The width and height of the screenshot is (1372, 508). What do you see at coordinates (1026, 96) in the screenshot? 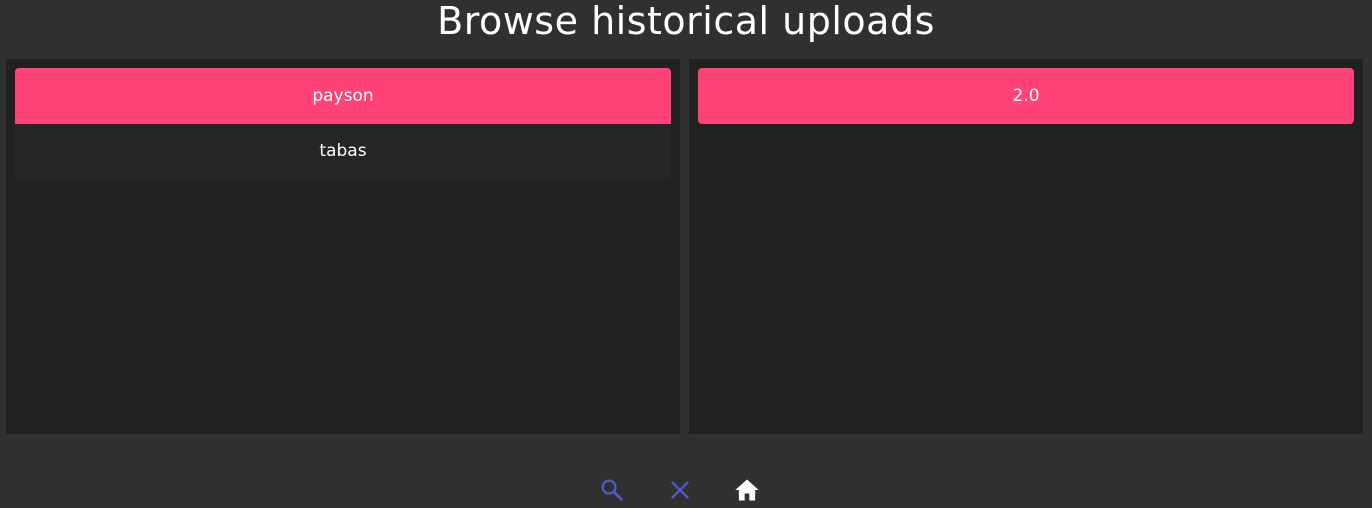
I see `list-item-version: 2.0` at bounding box center [1026, 96].